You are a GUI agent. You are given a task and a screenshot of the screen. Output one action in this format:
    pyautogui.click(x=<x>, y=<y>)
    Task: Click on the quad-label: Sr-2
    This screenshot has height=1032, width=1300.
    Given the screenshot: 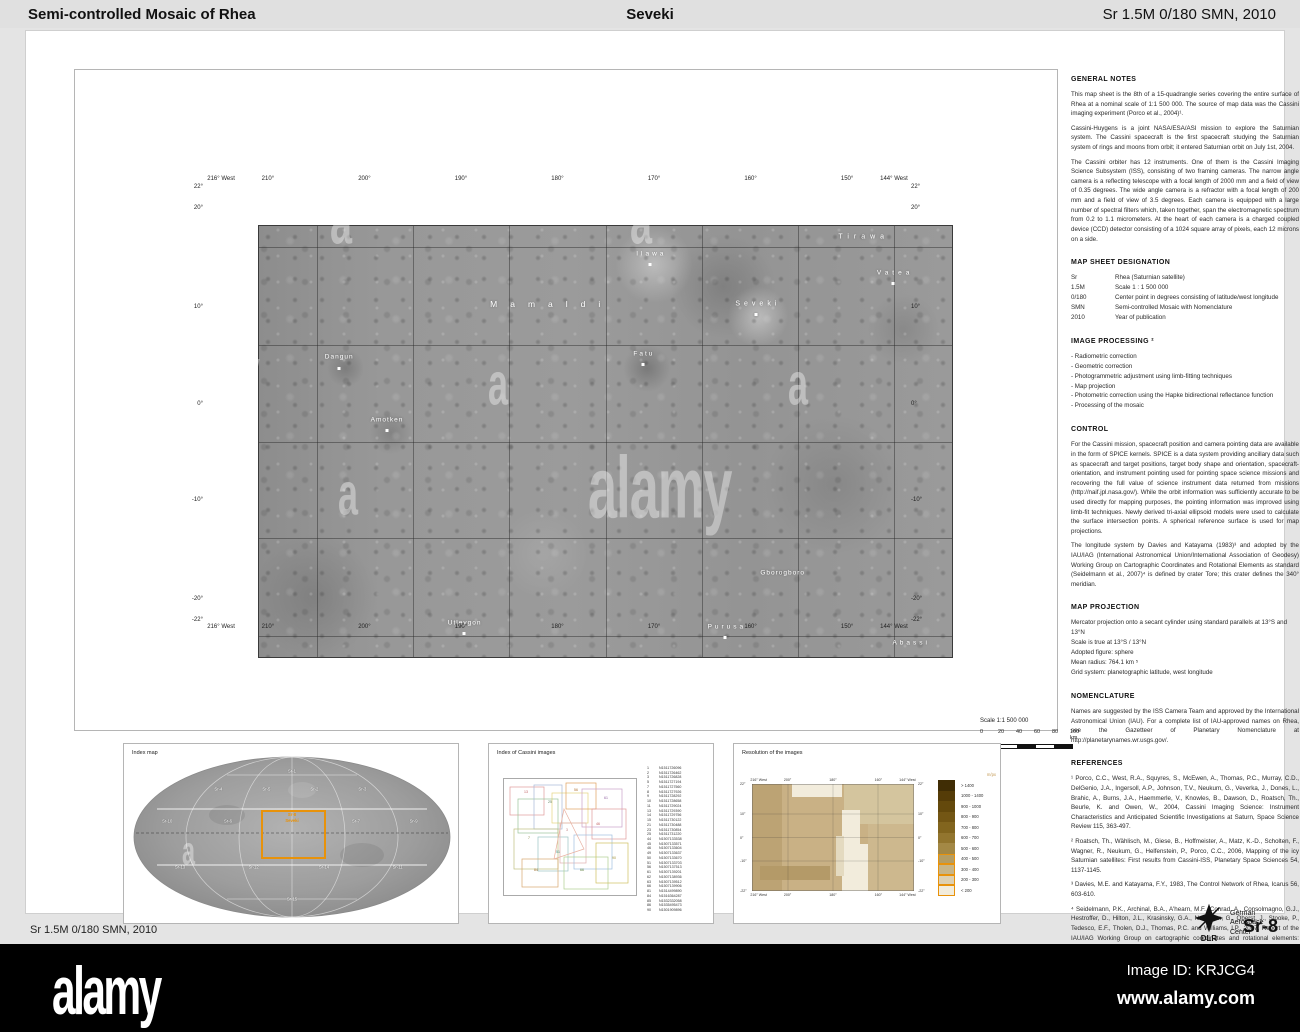 What is the action you would take?
    pyautogui.click(x=314, y=789)
    